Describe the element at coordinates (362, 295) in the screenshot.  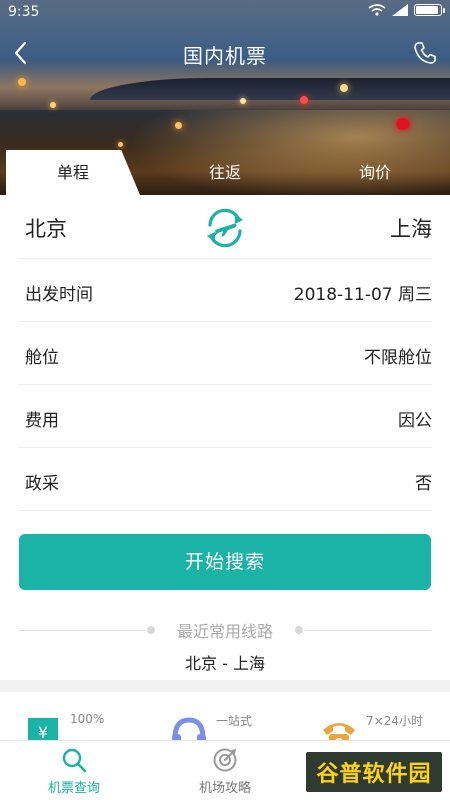
I see `departure-date-value: 2018-11-07 周三` at that location.